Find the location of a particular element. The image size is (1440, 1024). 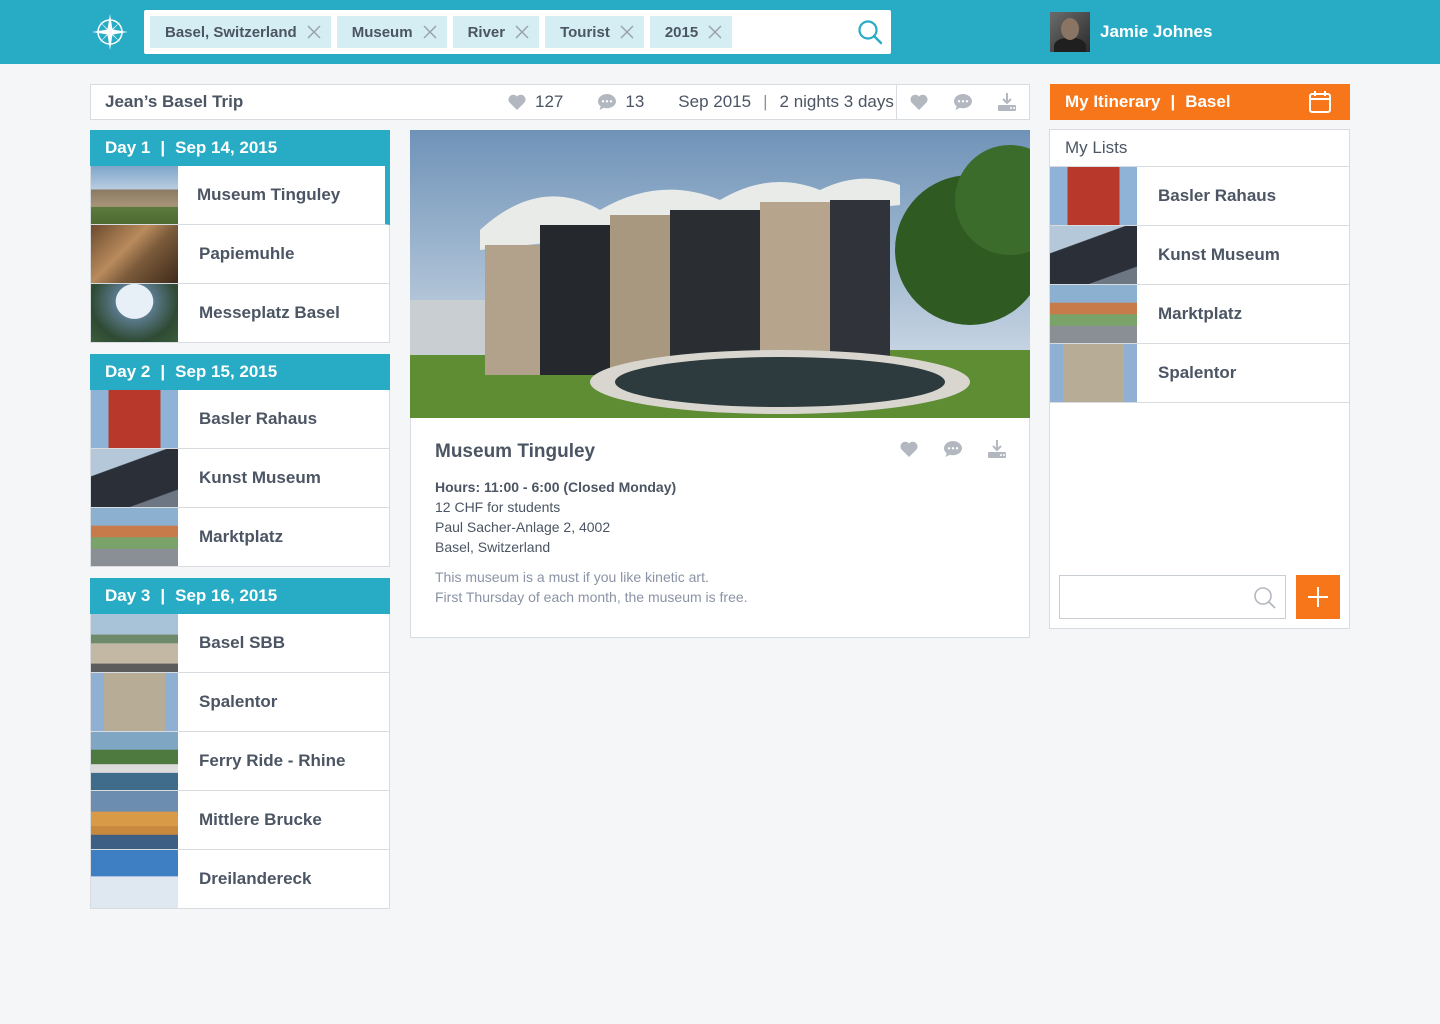

day-date: Sep 14, 2015 is located at coordinates (226, 147).